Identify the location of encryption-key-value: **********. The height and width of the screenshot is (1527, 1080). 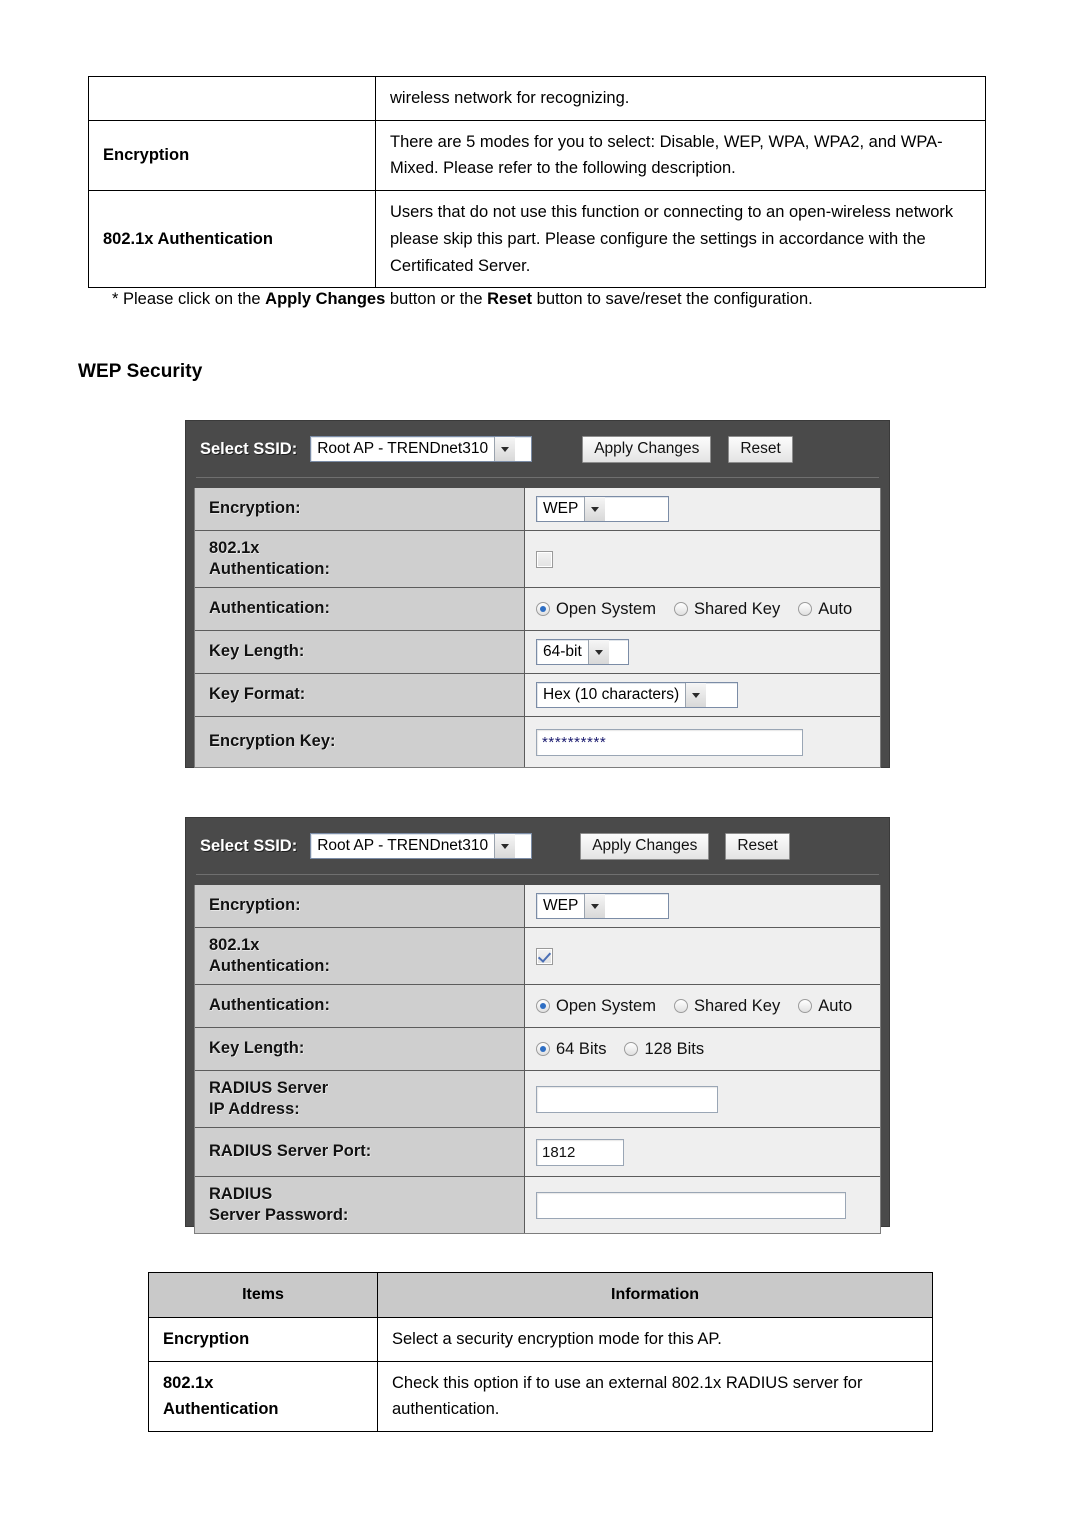
(574, 742).